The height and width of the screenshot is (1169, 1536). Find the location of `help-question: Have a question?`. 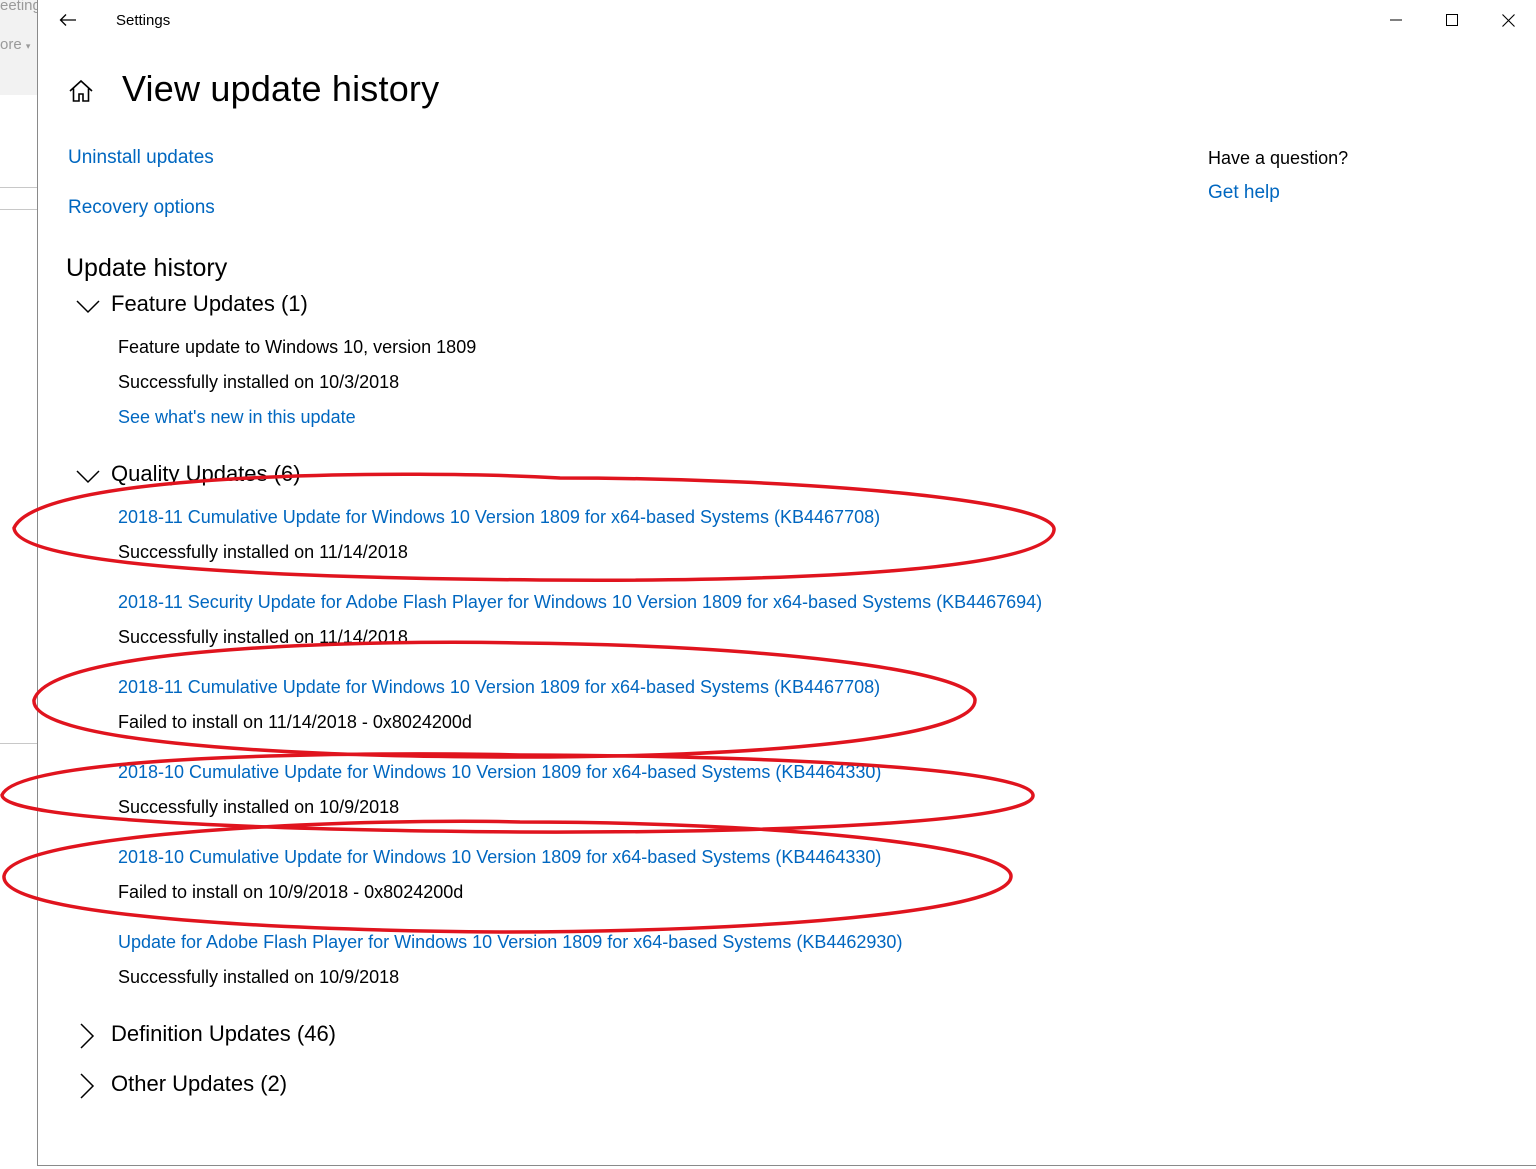

help-question: Have a question? is located at coordinates (1278, 158).